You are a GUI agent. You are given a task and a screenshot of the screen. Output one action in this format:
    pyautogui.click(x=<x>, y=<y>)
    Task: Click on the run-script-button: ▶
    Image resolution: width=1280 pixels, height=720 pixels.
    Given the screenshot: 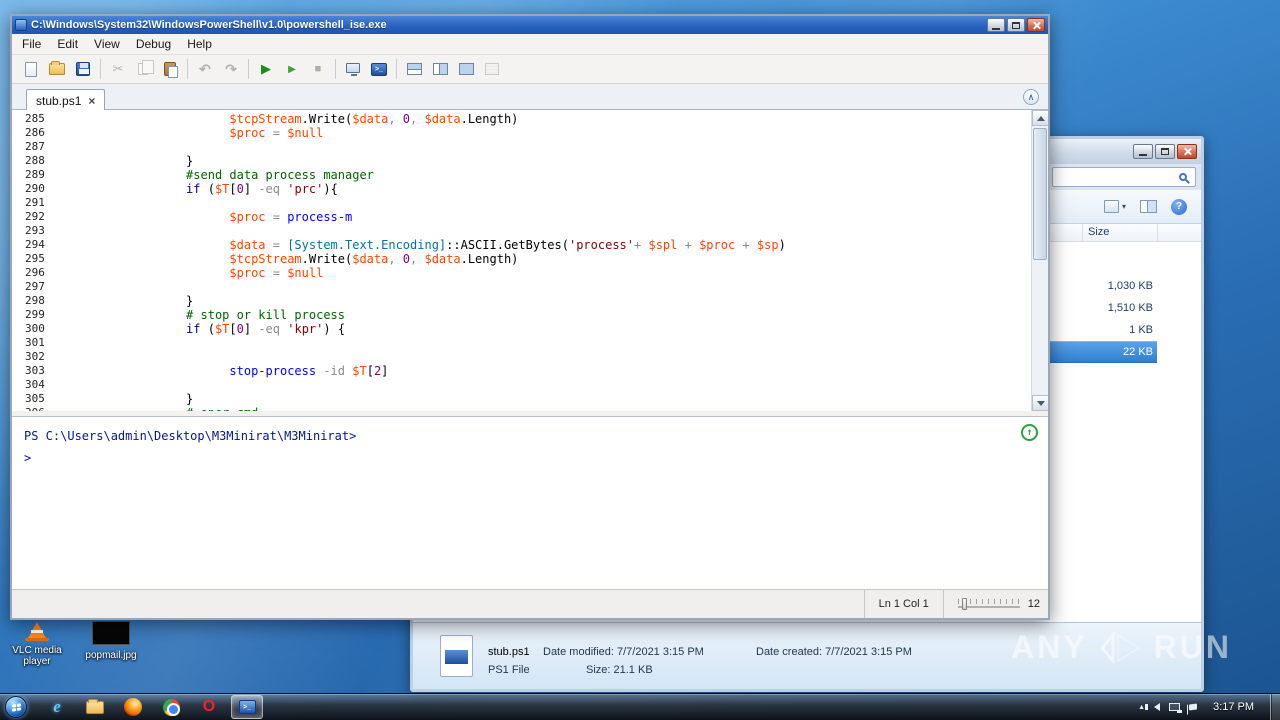 What is the action you would take?
    pyautogui.click(x=266, y=69)
    